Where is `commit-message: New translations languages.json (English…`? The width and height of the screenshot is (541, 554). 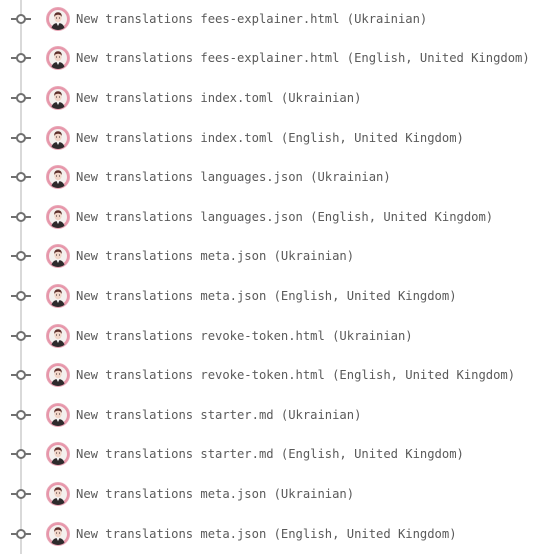
commit-message: New translations languages.json (English… is located at coordinates (284, 217).